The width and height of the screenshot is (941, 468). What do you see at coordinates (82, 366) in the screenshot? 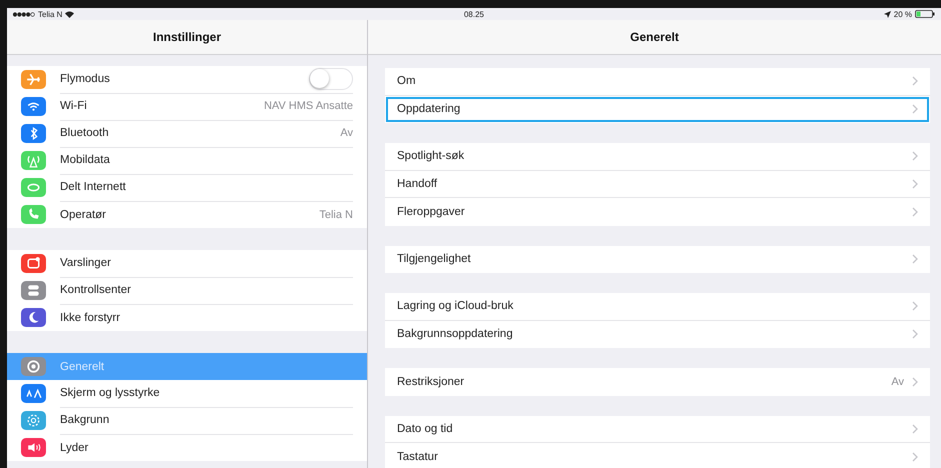
I see `item-label: Generelt` at bounding box center [82, 366].